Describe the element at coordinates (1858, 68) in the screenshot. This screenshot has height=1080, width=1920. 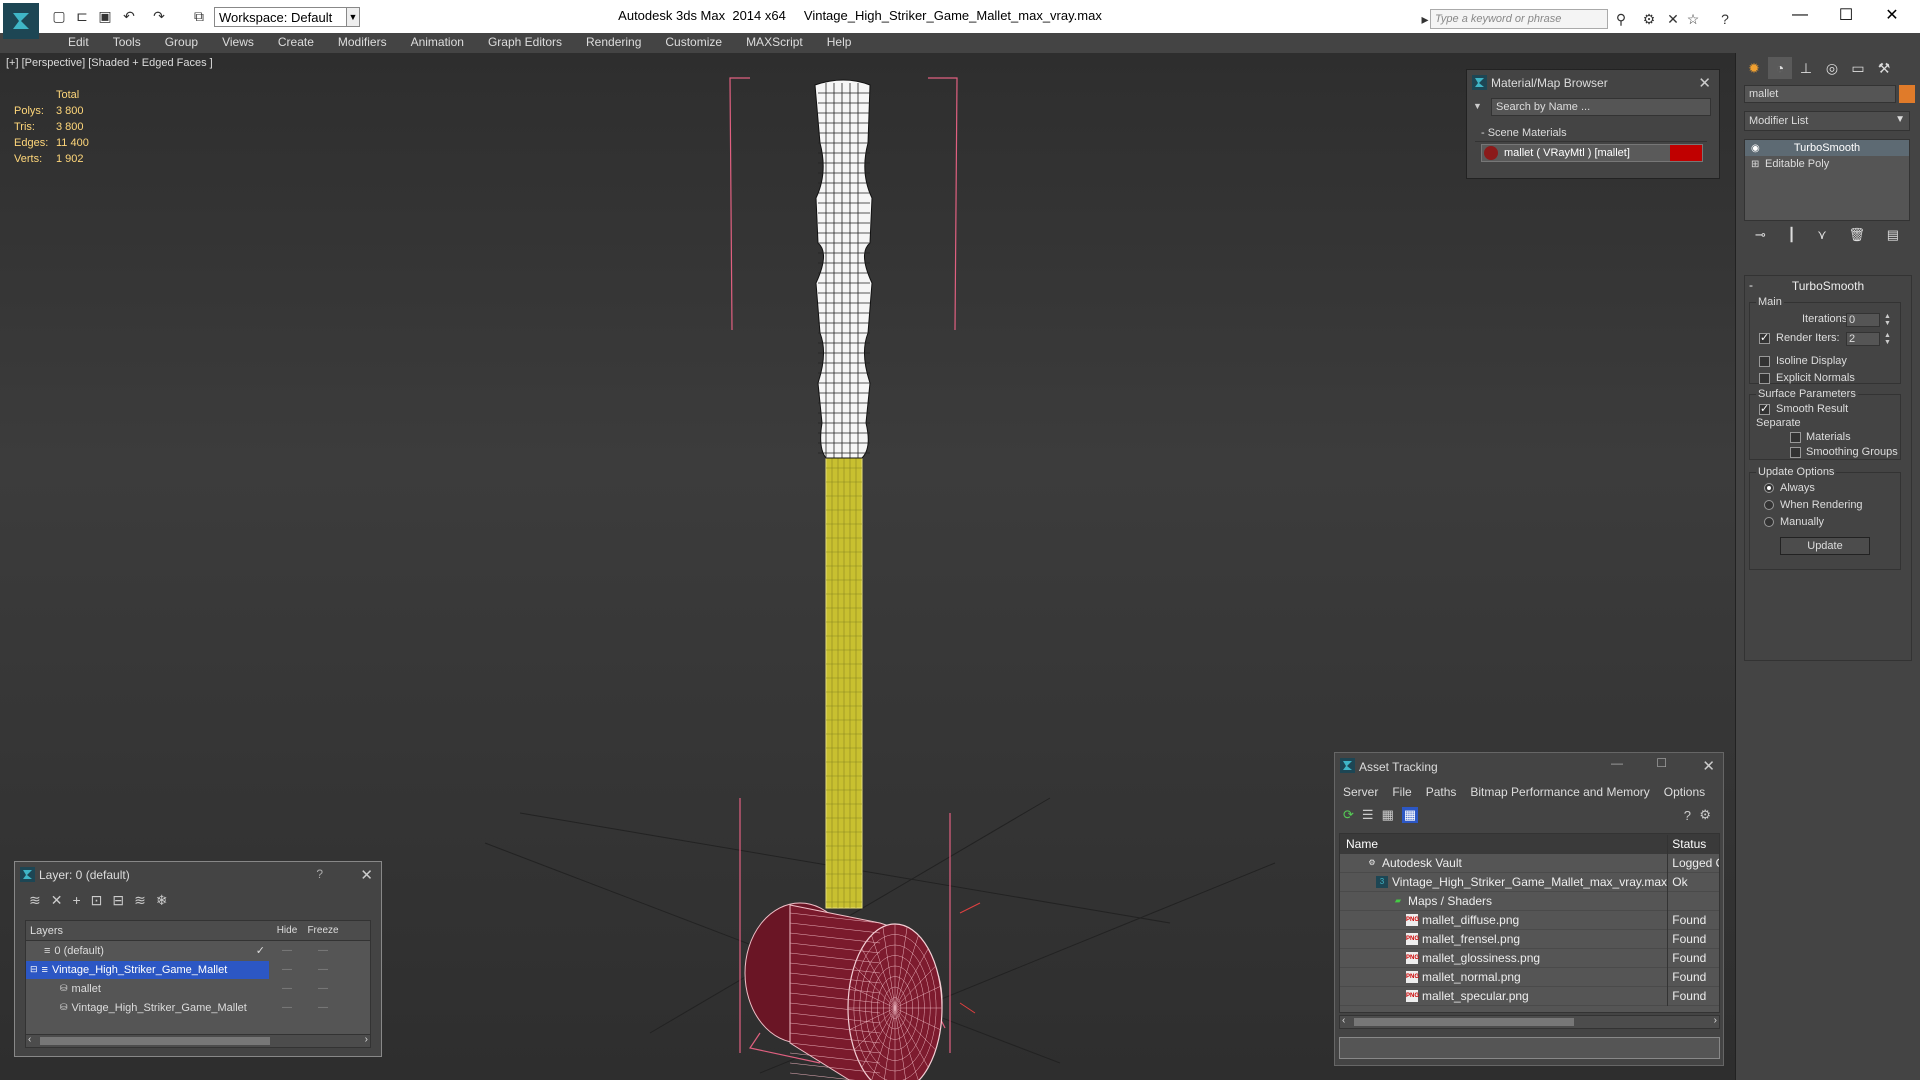
I see `display-tab-icon: ▭` at that location.